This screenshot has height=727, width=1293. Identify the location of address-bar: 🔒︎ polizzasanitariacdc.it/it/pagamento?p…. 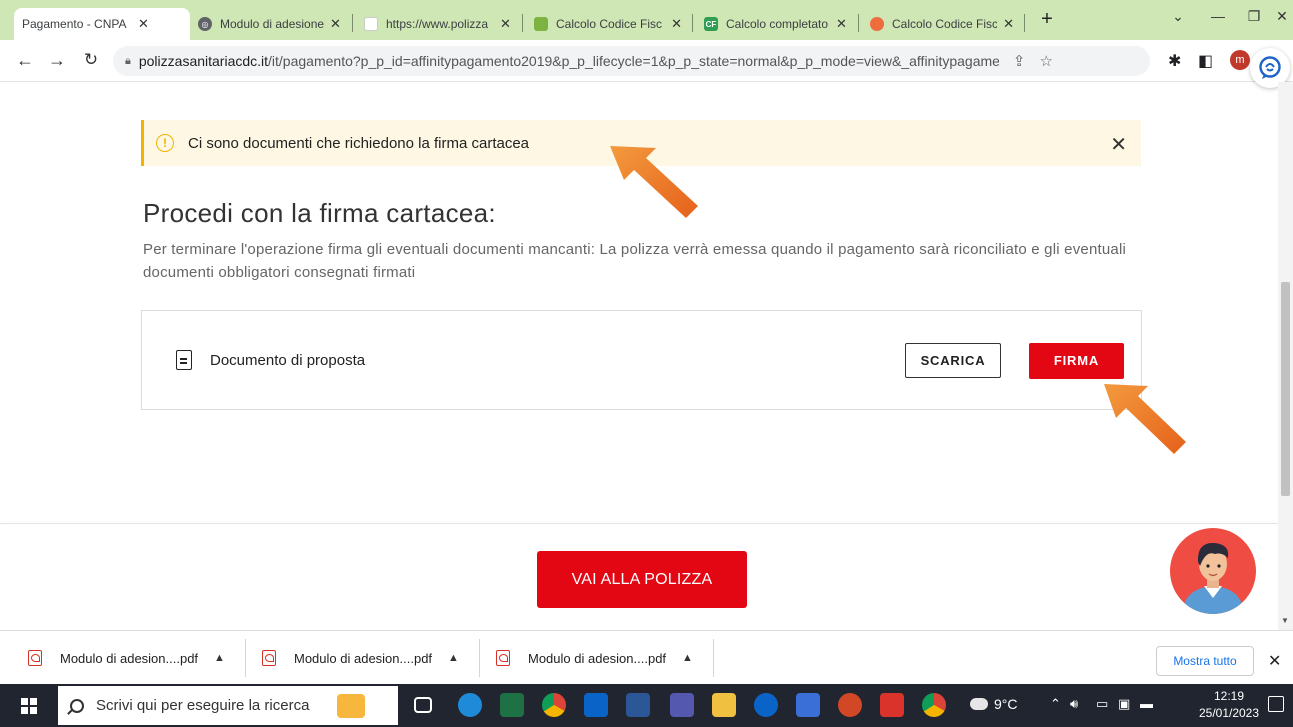
(631, 61).